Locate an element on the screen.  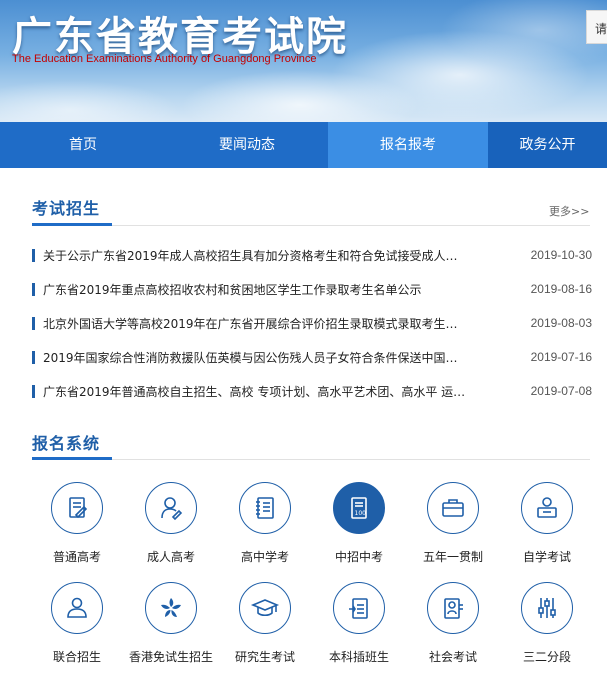
system-item-label: 本科插班生 is located at coordinates (358, 657).